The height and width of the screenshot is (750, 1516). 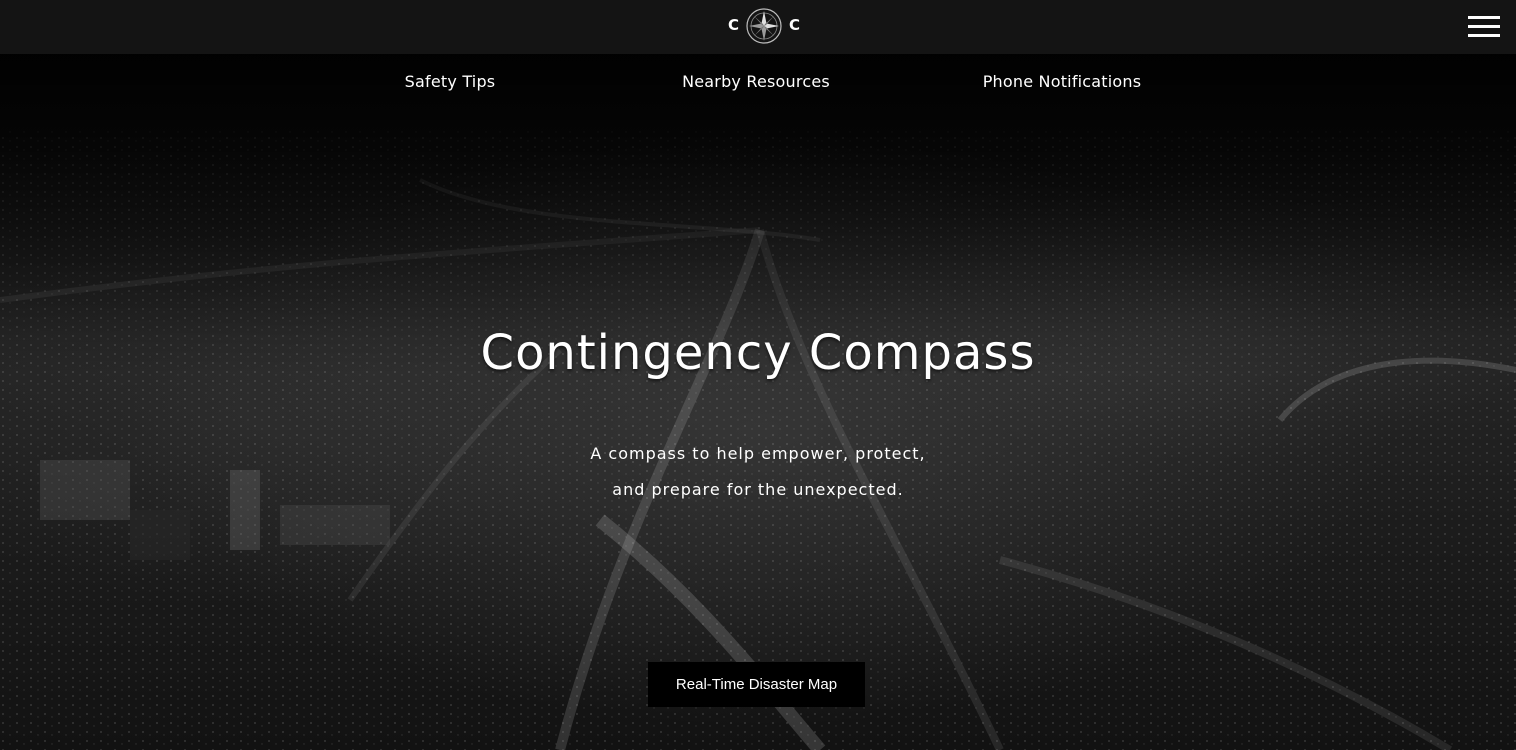 I want to click on site-logo: C C, so click(x=764, y=26).